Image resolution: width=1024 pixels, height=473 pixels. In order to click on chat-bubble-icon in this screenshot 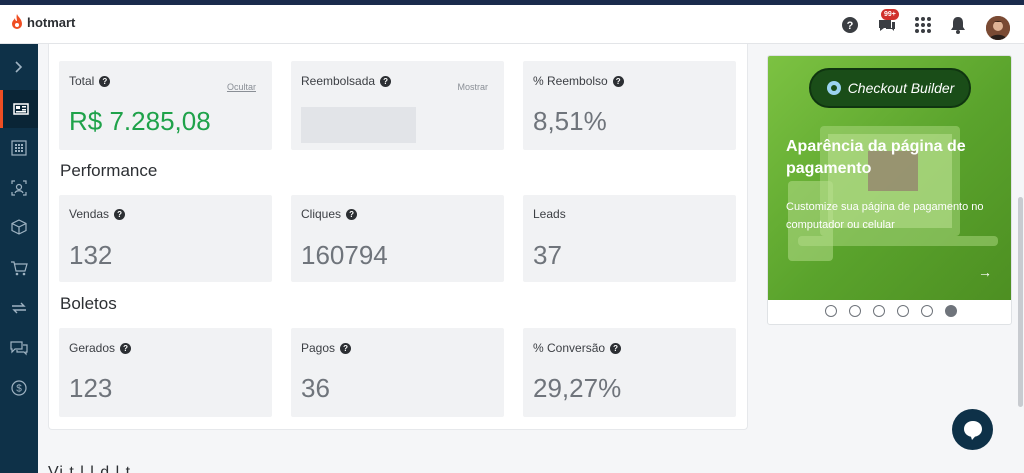, I will do `click(972, 430)`.